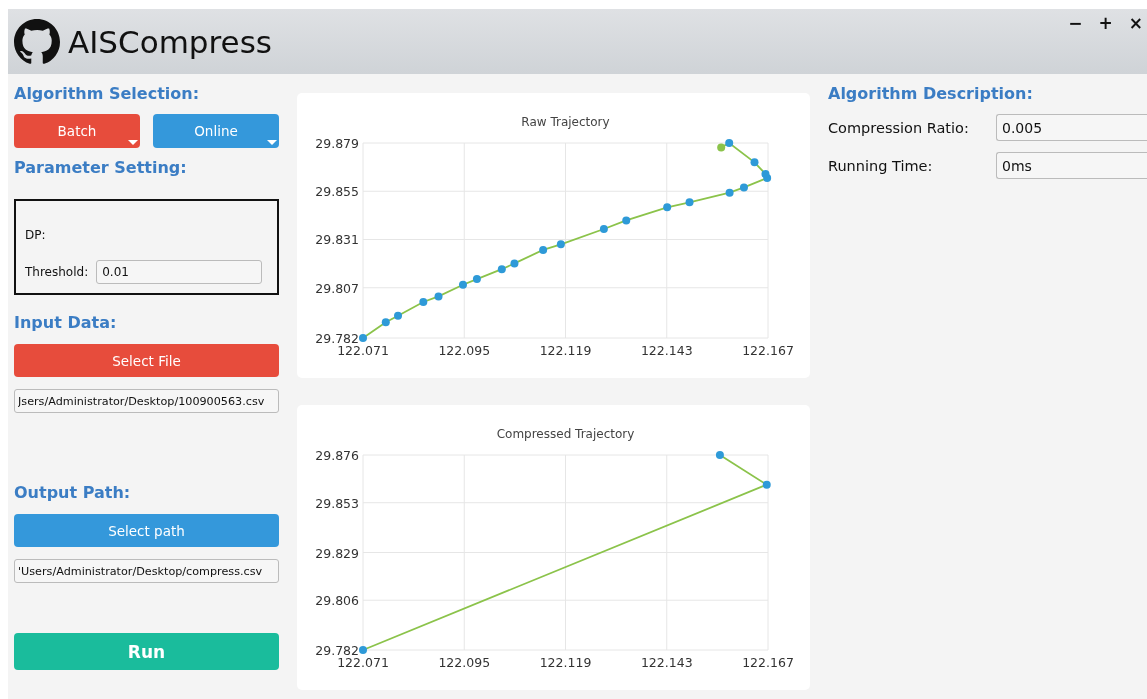 This screenshot has height=699, width=1147. I want to click on window-control-button: +, so click(1105, 23).